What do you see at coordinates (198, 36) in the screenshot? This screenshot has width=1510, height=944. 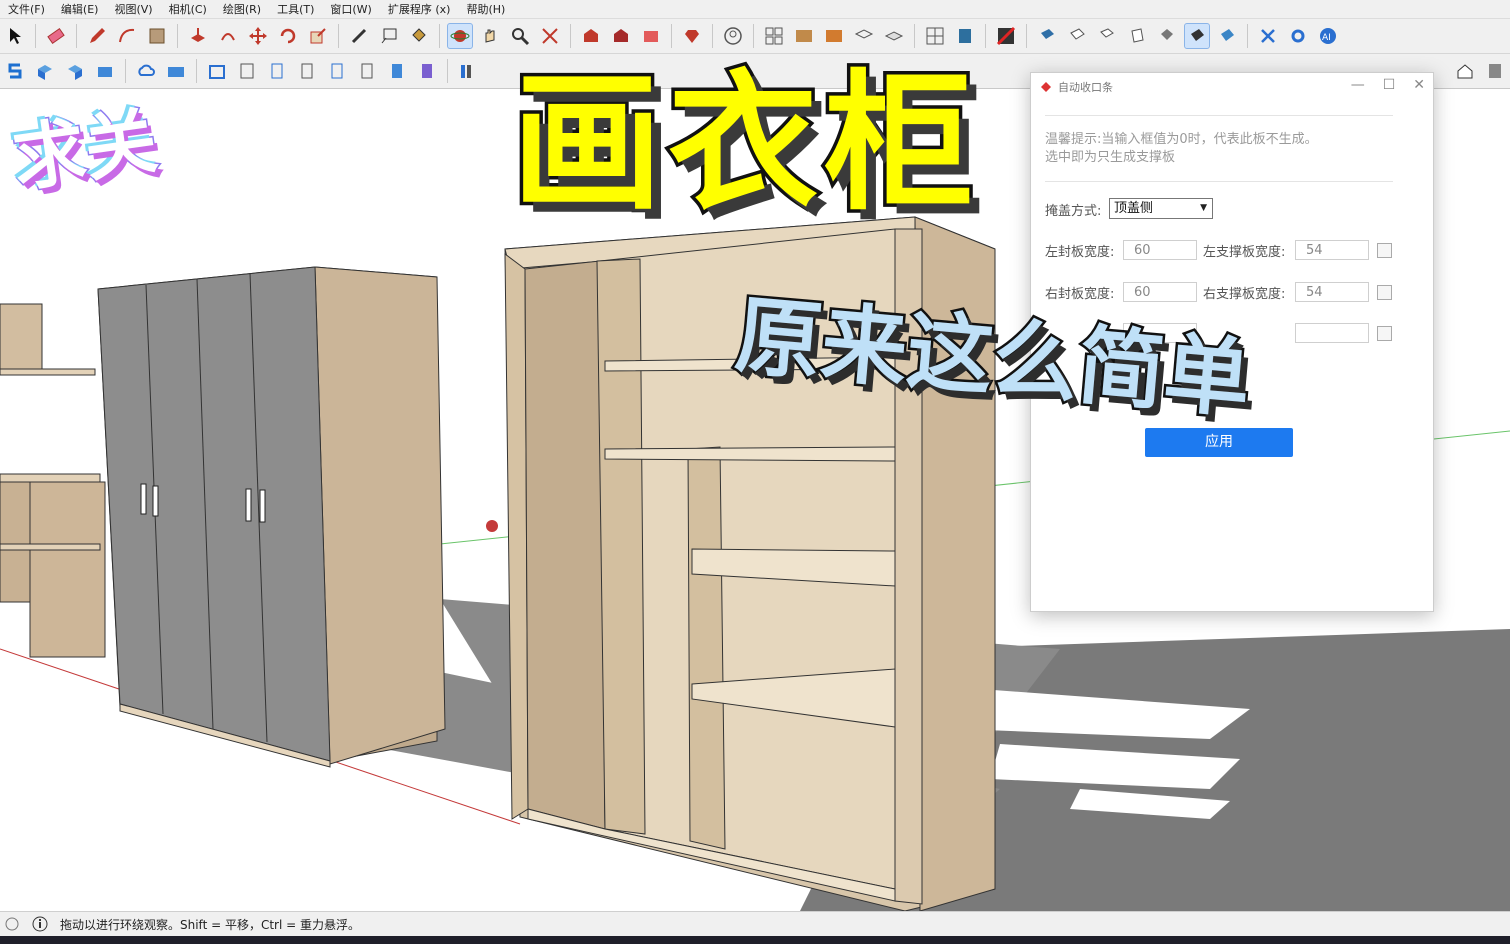 I see `push-pull-icon` at bounding box center [198, 36].